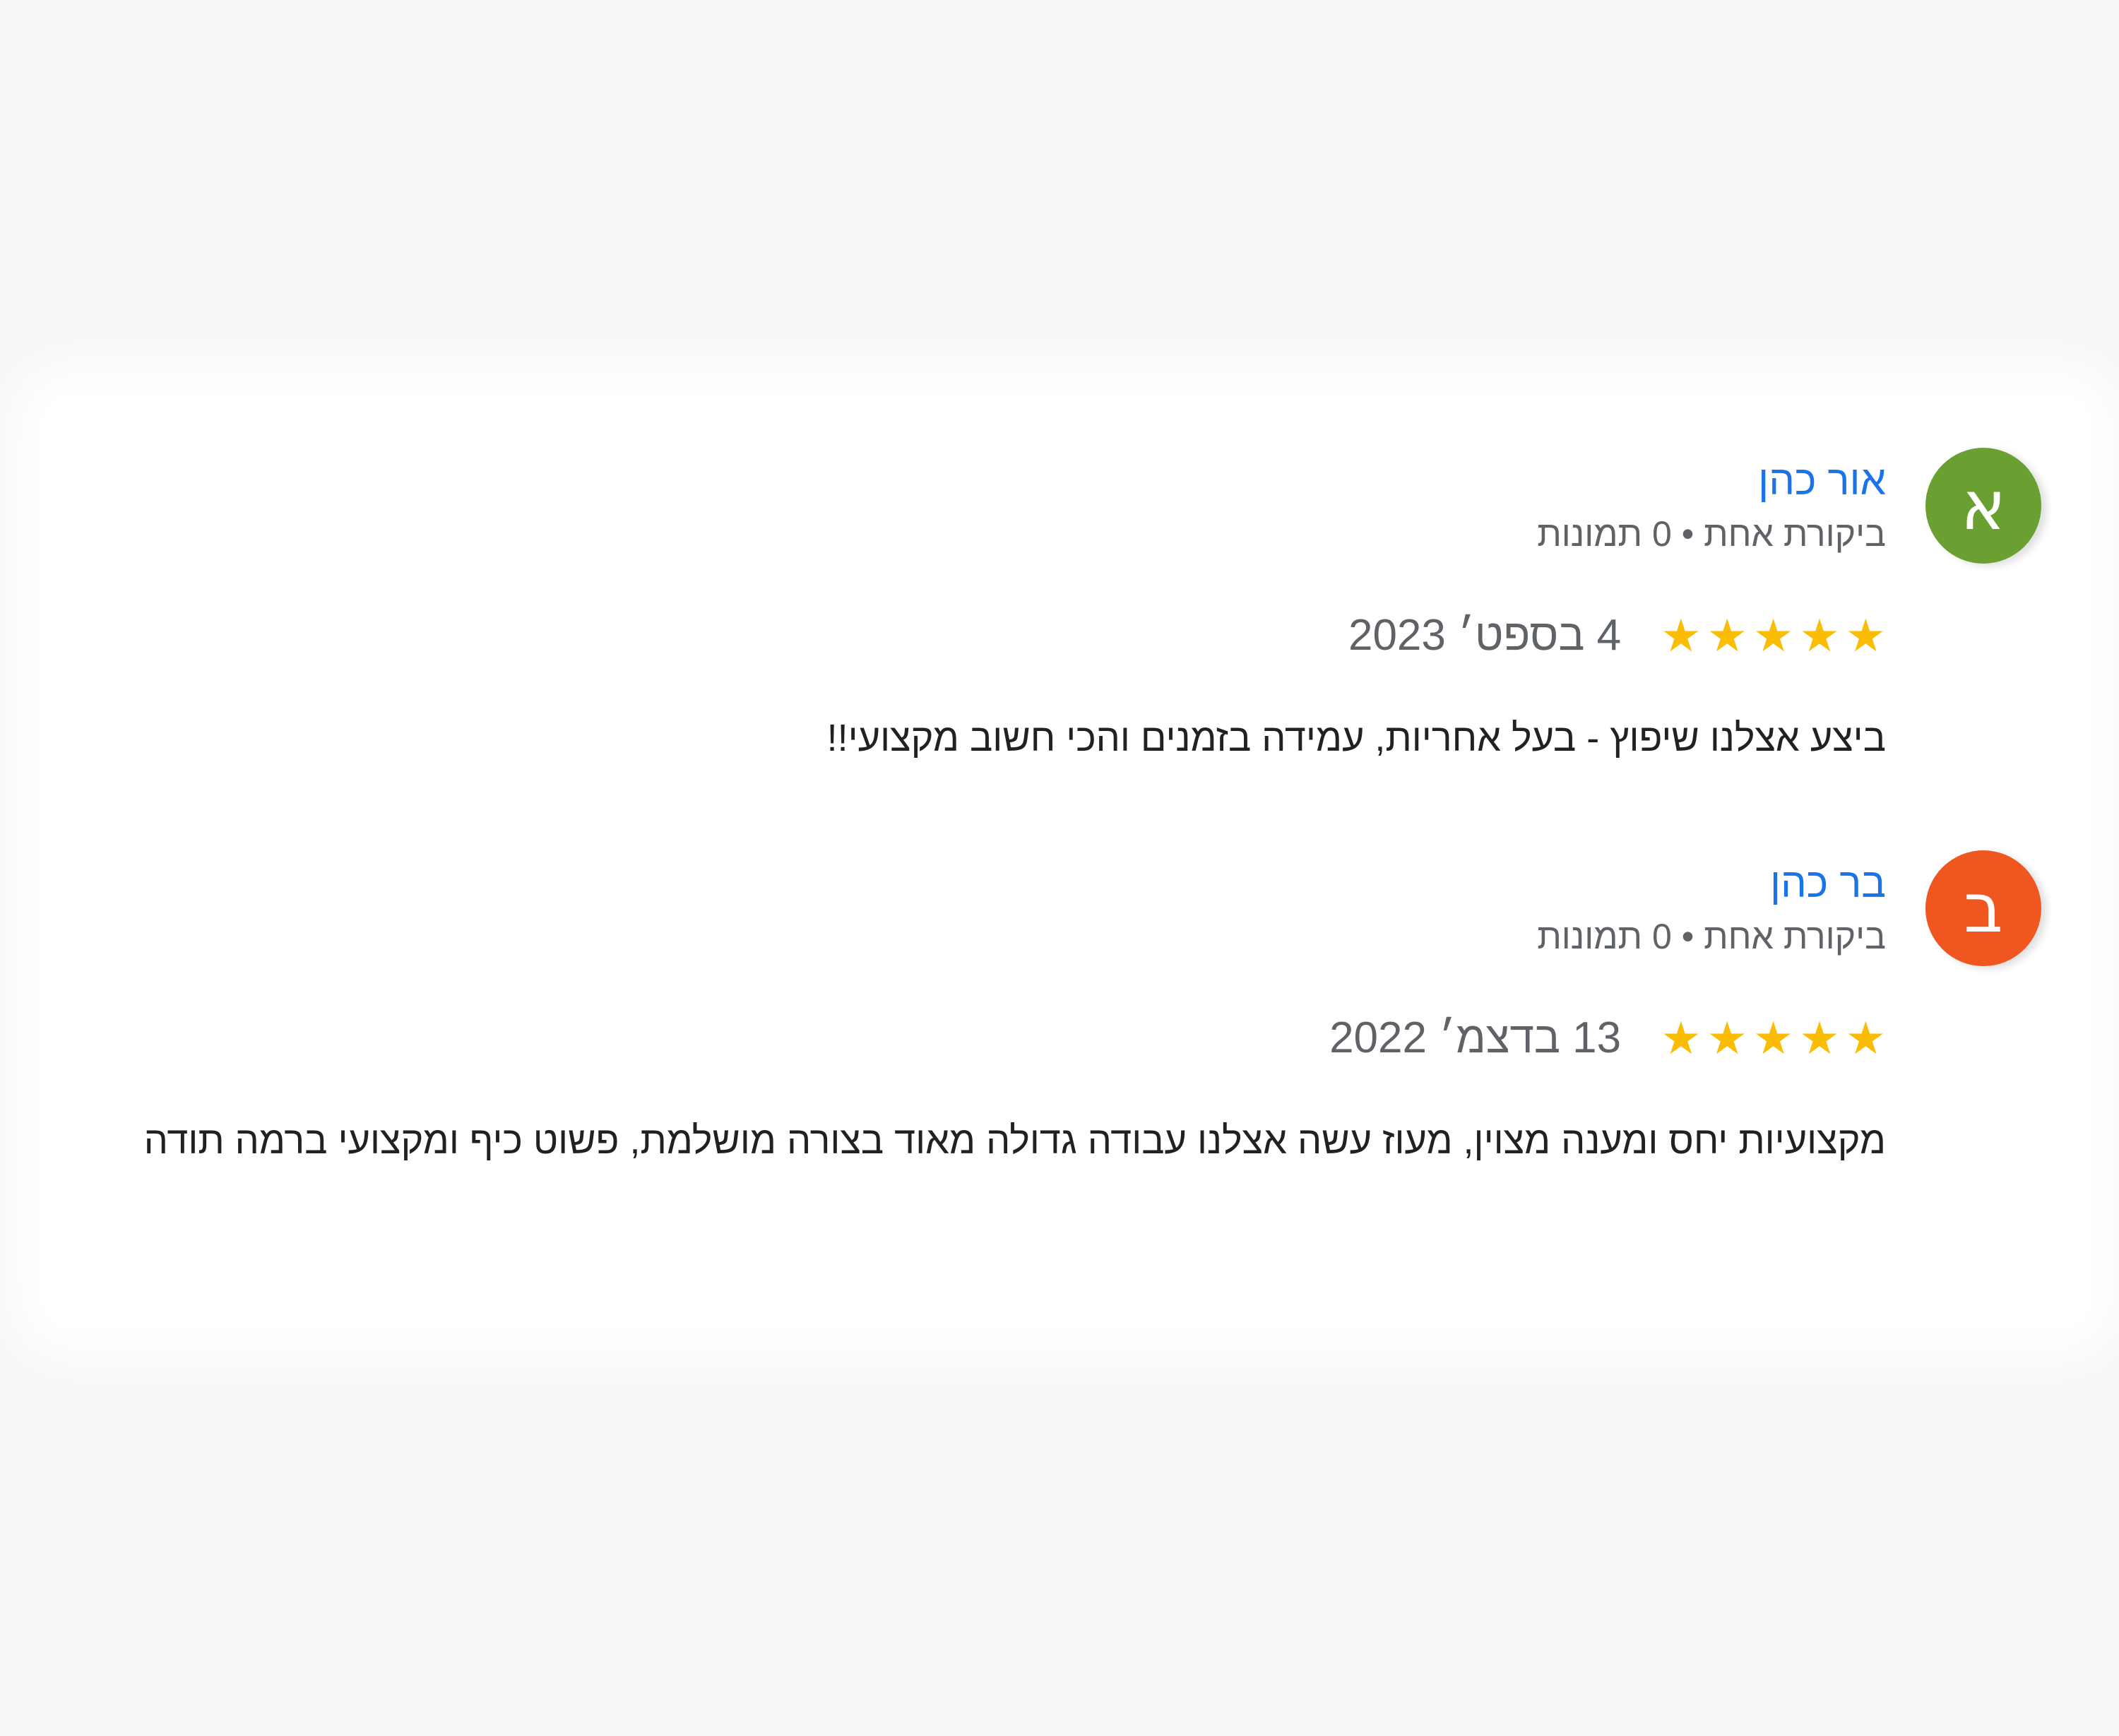 Image resolution: width=2119 pixels, height=1736 pixels. I want to click on rating-row: ★ ★ ★ ★ ★ 13 בדצמ׳ 2022, so click(1607, 1038).